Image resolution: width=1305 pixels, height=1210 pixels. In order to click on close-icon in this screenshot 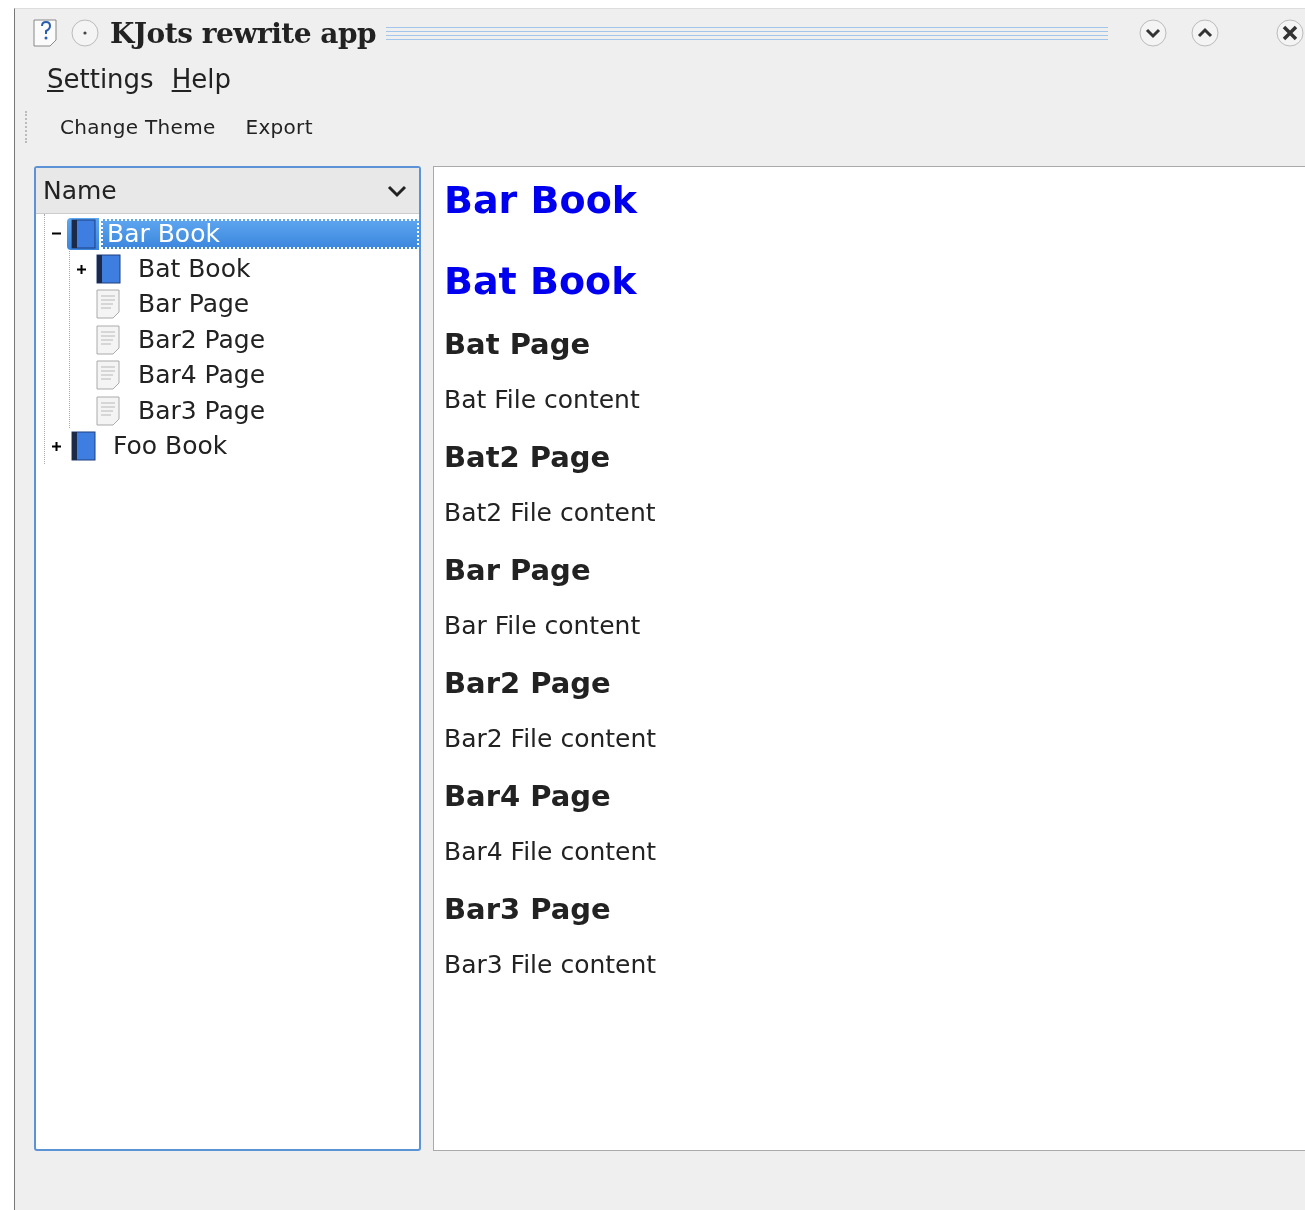, I will do `click(1290, 33)`.